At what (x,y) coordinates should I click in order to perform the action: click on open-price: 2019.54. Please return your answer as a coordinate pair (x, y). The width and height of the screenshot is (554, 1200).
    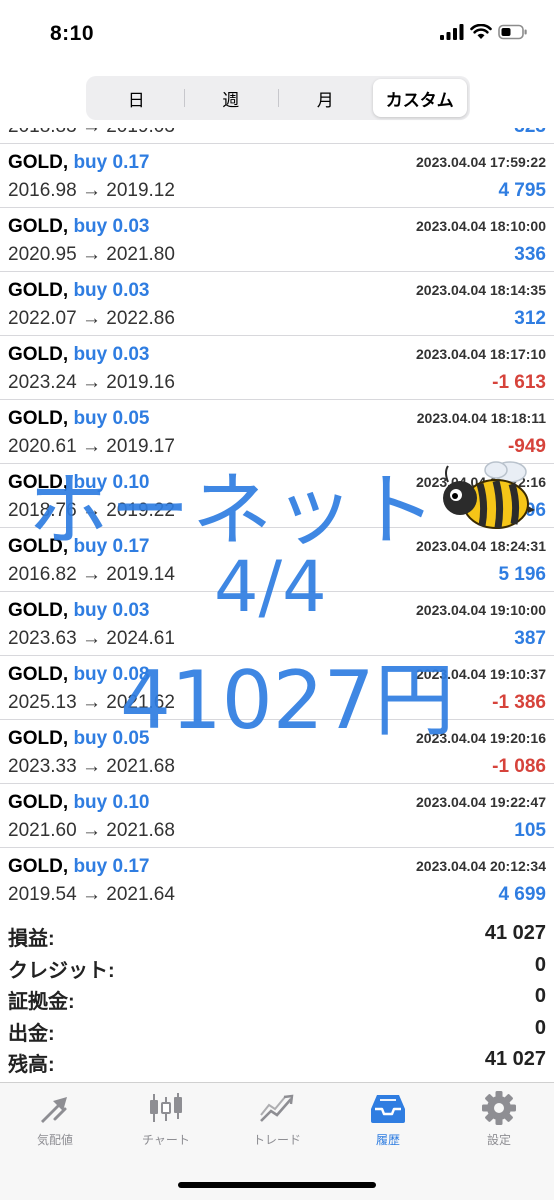
    Looking at the image, I should click on (42, 894).